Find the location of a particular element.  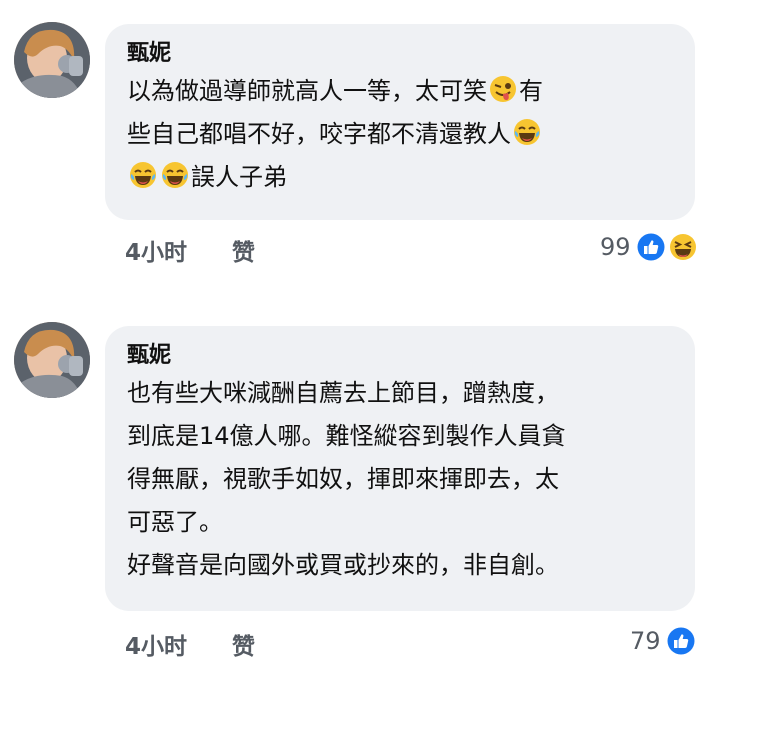

comment-text: 以為做過導師就高人一等，太可笑 有 些自己都唱不好，咬字都不清還教人 誤人子弟 is located at coordinates (400, 134).